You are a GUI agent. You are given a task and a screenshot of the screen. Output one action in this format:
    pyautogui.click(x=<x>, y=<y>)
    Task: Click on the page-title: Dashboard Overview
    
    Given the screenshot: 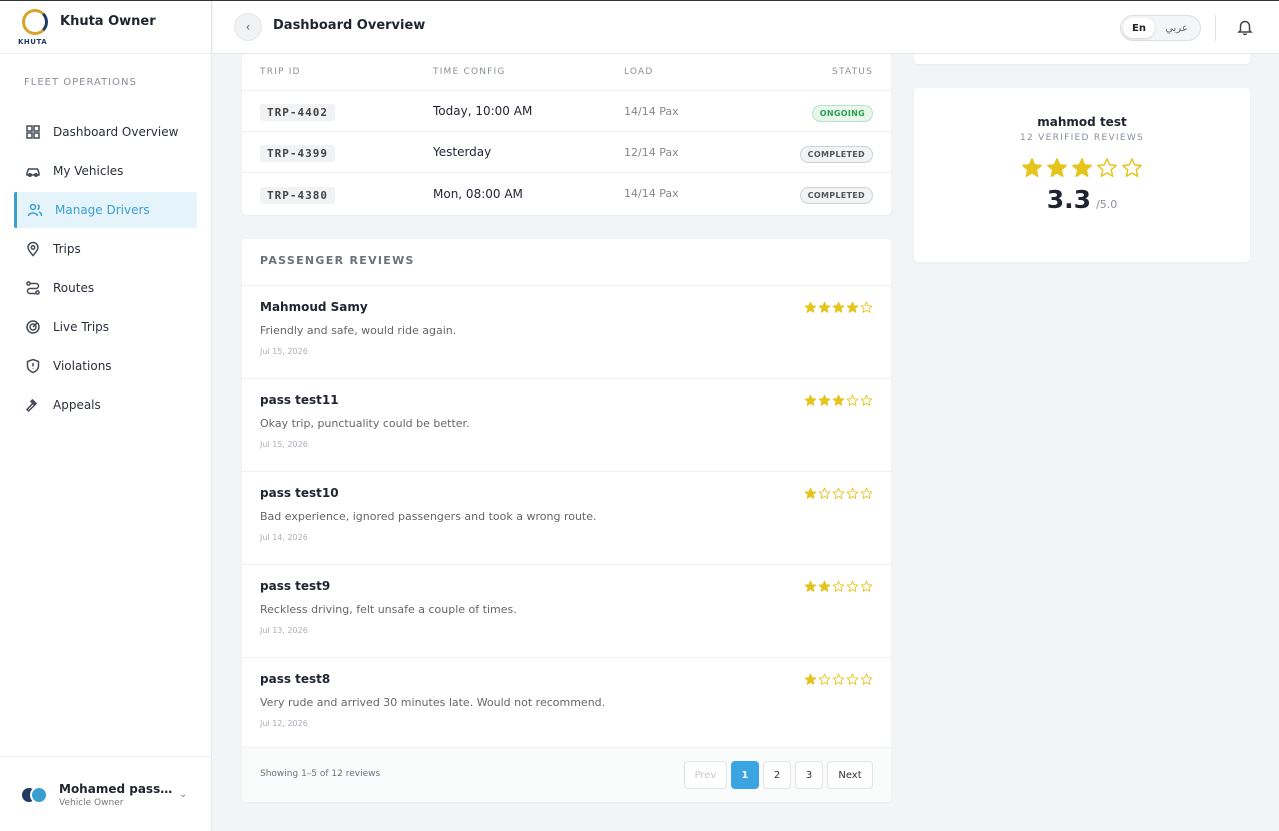 What is the action you would take?
    pyautogui.click(x=349, y=25)
    